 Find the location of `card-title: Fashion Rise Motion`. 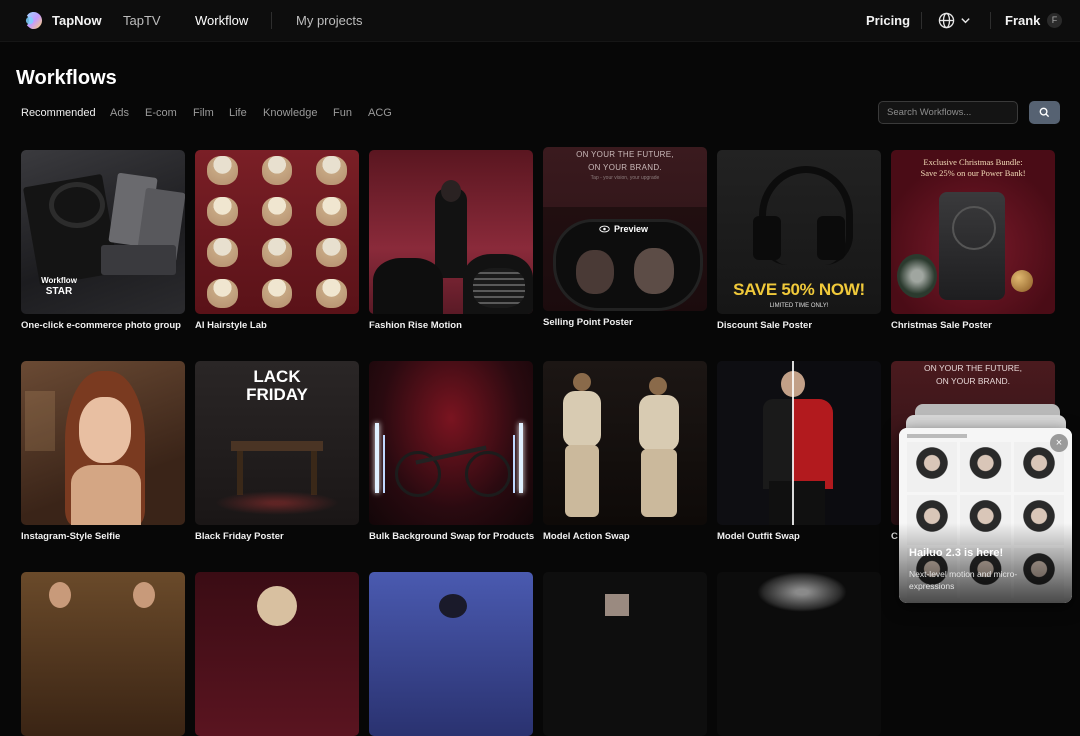

card-title: Fashion Rise Motion is located at coordinates (454, 325).